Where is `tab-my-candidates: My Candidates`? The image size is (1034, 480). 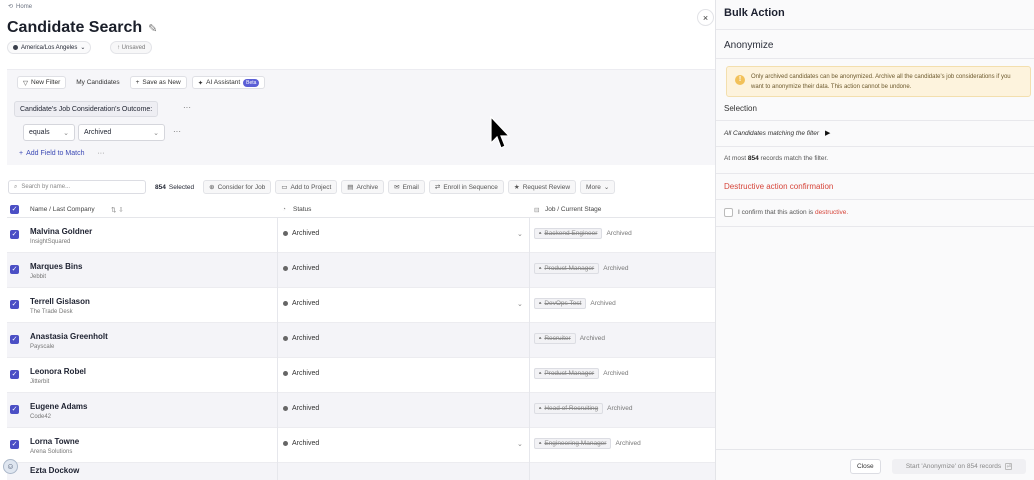 tab-my-candidates: My Candidates is located at coordinates (97, 82).